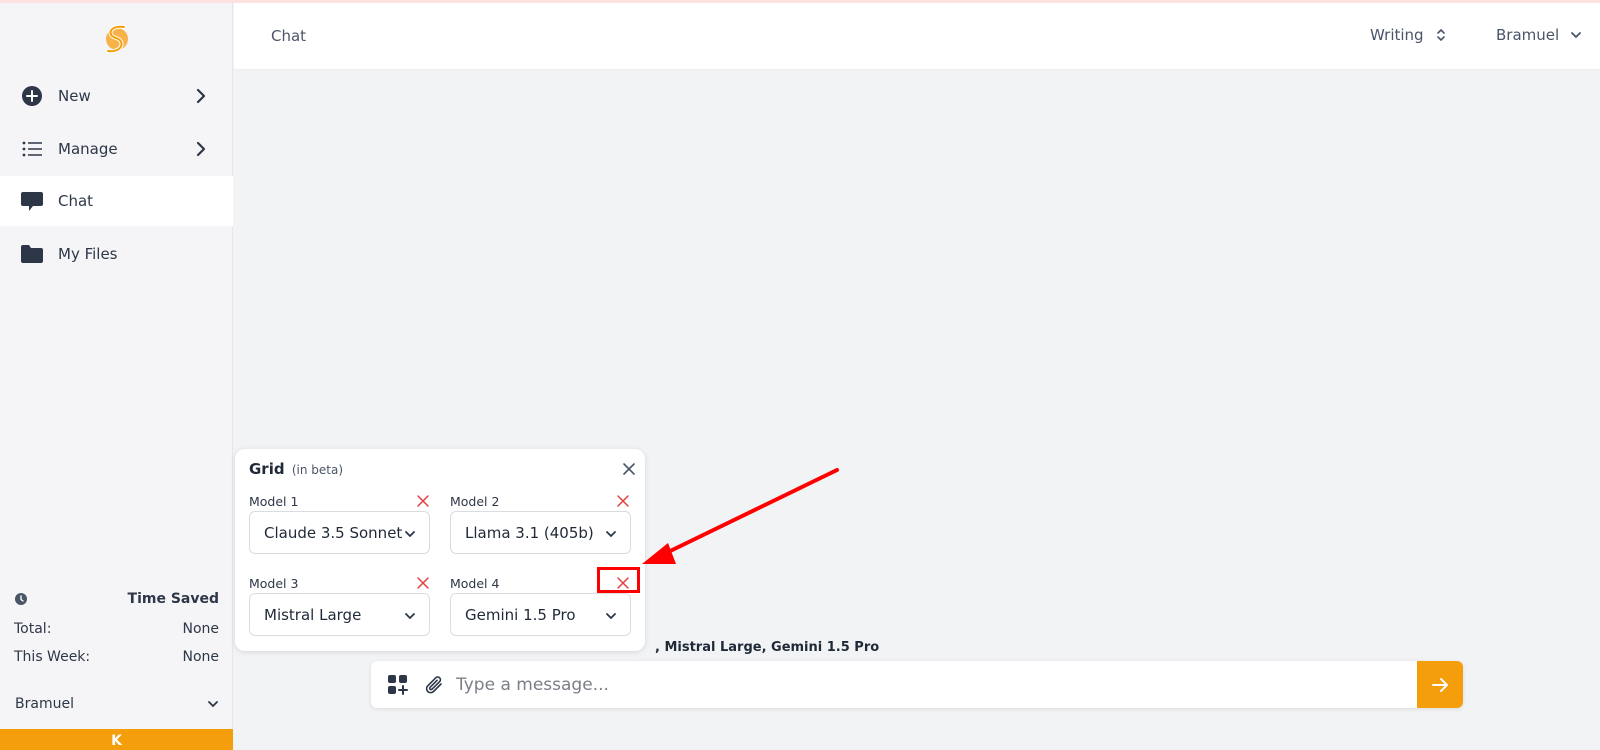  What do you see at coordinates (313, 614) in the screenshot?
I see `model-3-value: Mistral Large` at bounding box center [313, 614].